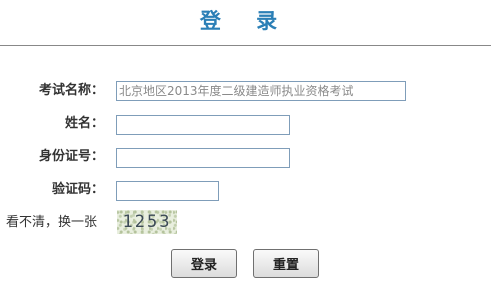 This screenshot has height=287, width=491. What do you see at coordinates (71, 90) in the screenshot?
I see `exam-name-label: 考试名称：` at bounding box center [71, 90].